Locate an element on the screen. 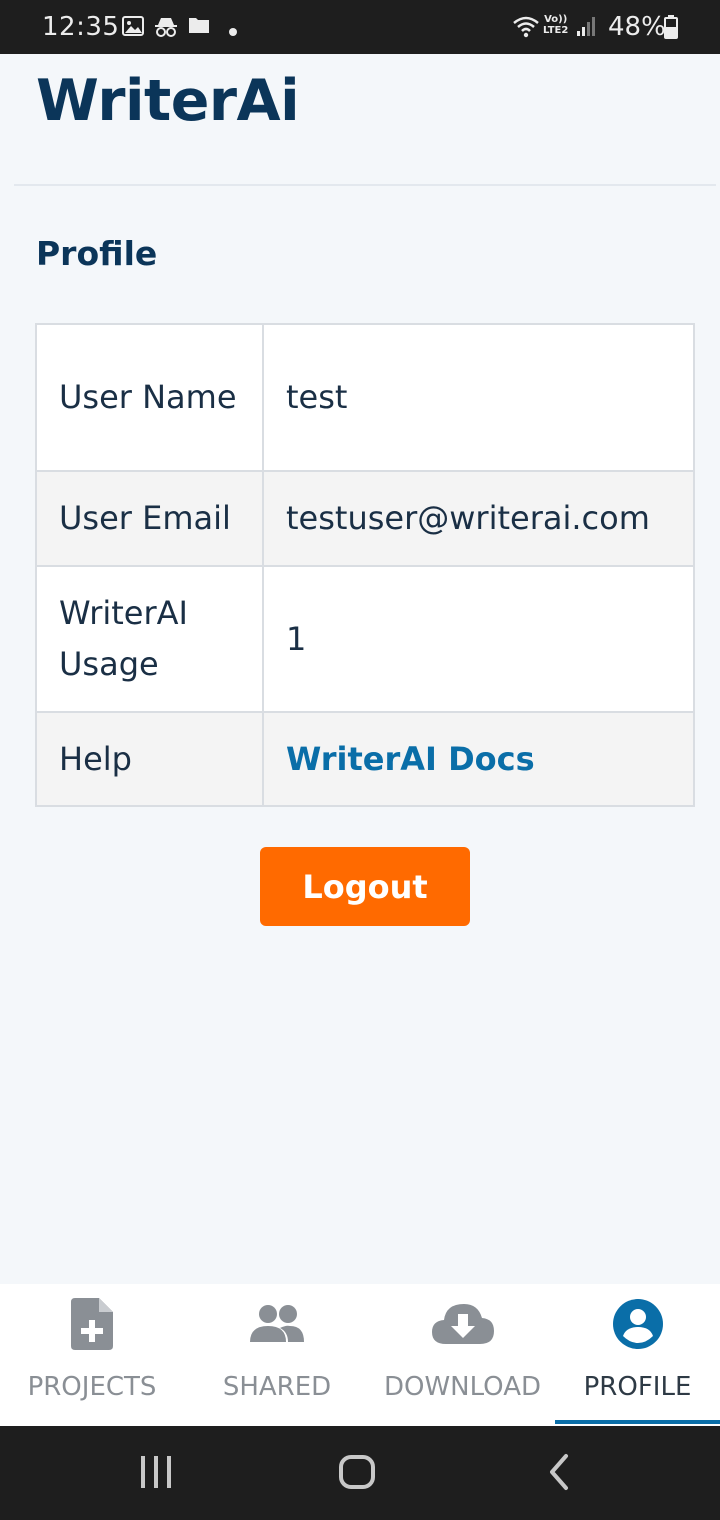  user-email-value: testuser@writerai.com is located at coordinates (478, 518).